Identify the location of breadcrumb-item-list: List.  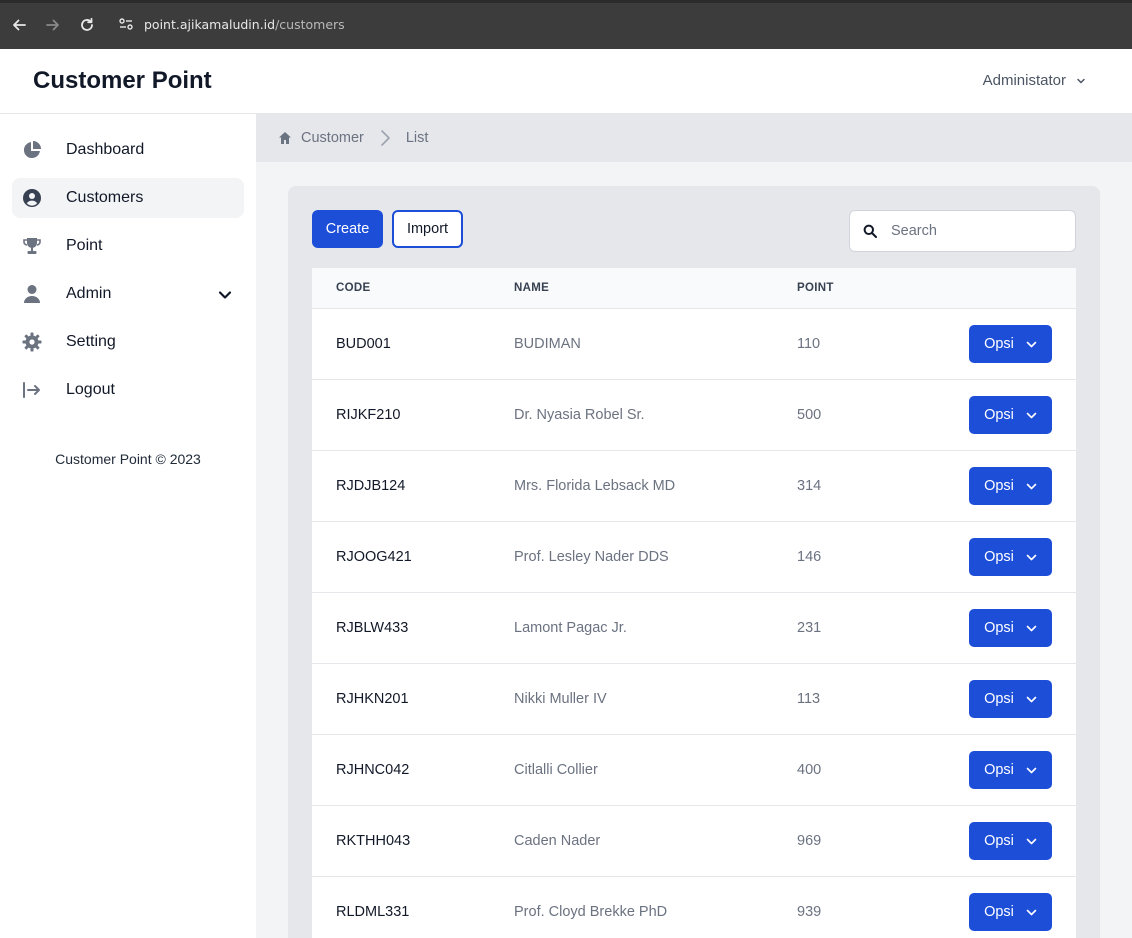
(417, 138).